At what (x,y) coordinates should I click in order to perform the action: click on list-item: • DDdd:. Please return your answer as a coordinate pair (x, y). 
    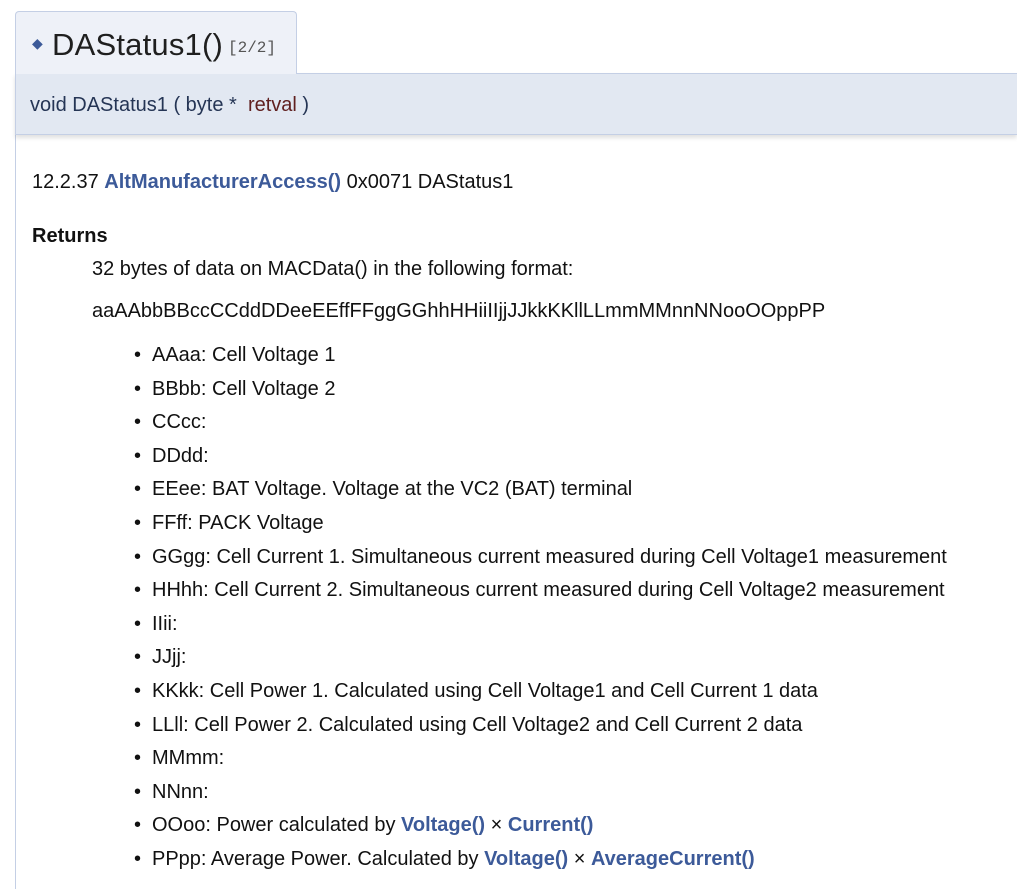
    Looking at the image, I should click on (540, 457).